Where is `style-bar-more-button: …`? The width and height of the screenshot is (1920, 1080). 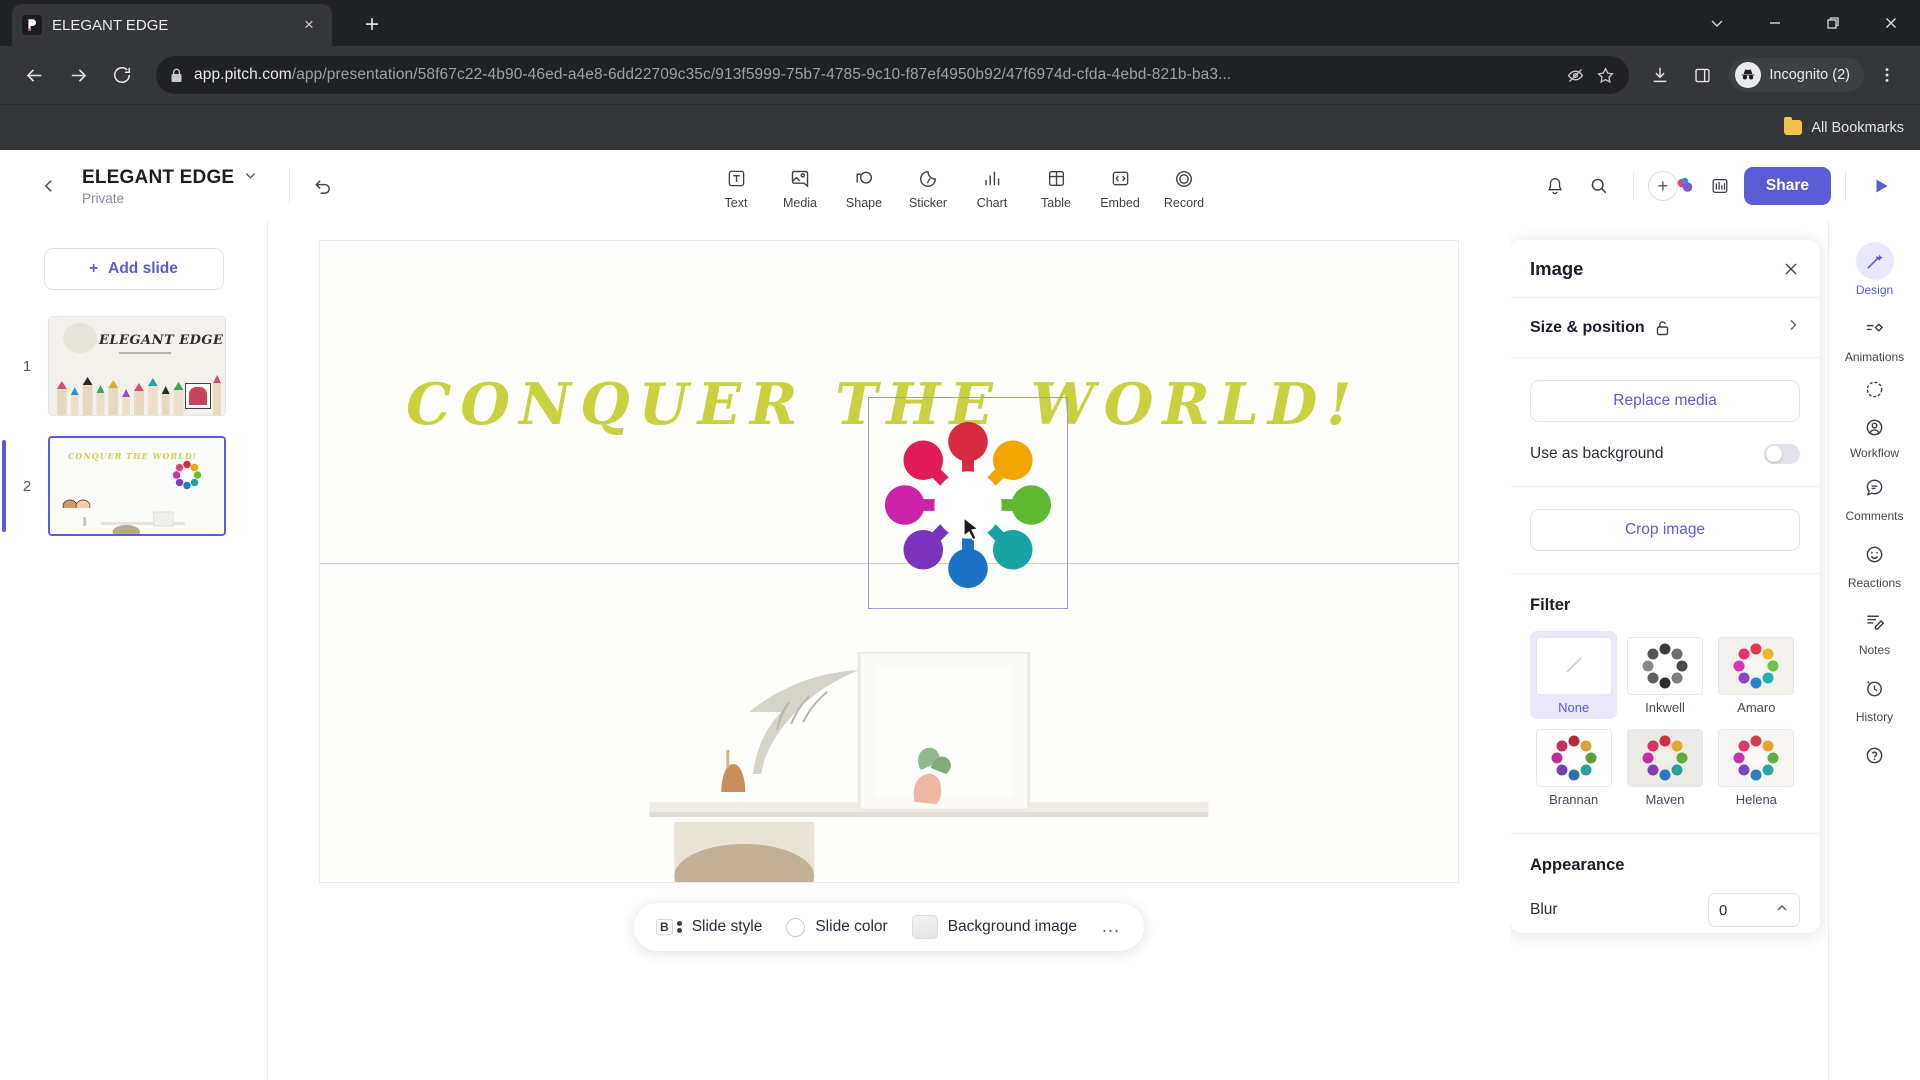
style-bar-more-button: … is located at coordinates (1111, 927).